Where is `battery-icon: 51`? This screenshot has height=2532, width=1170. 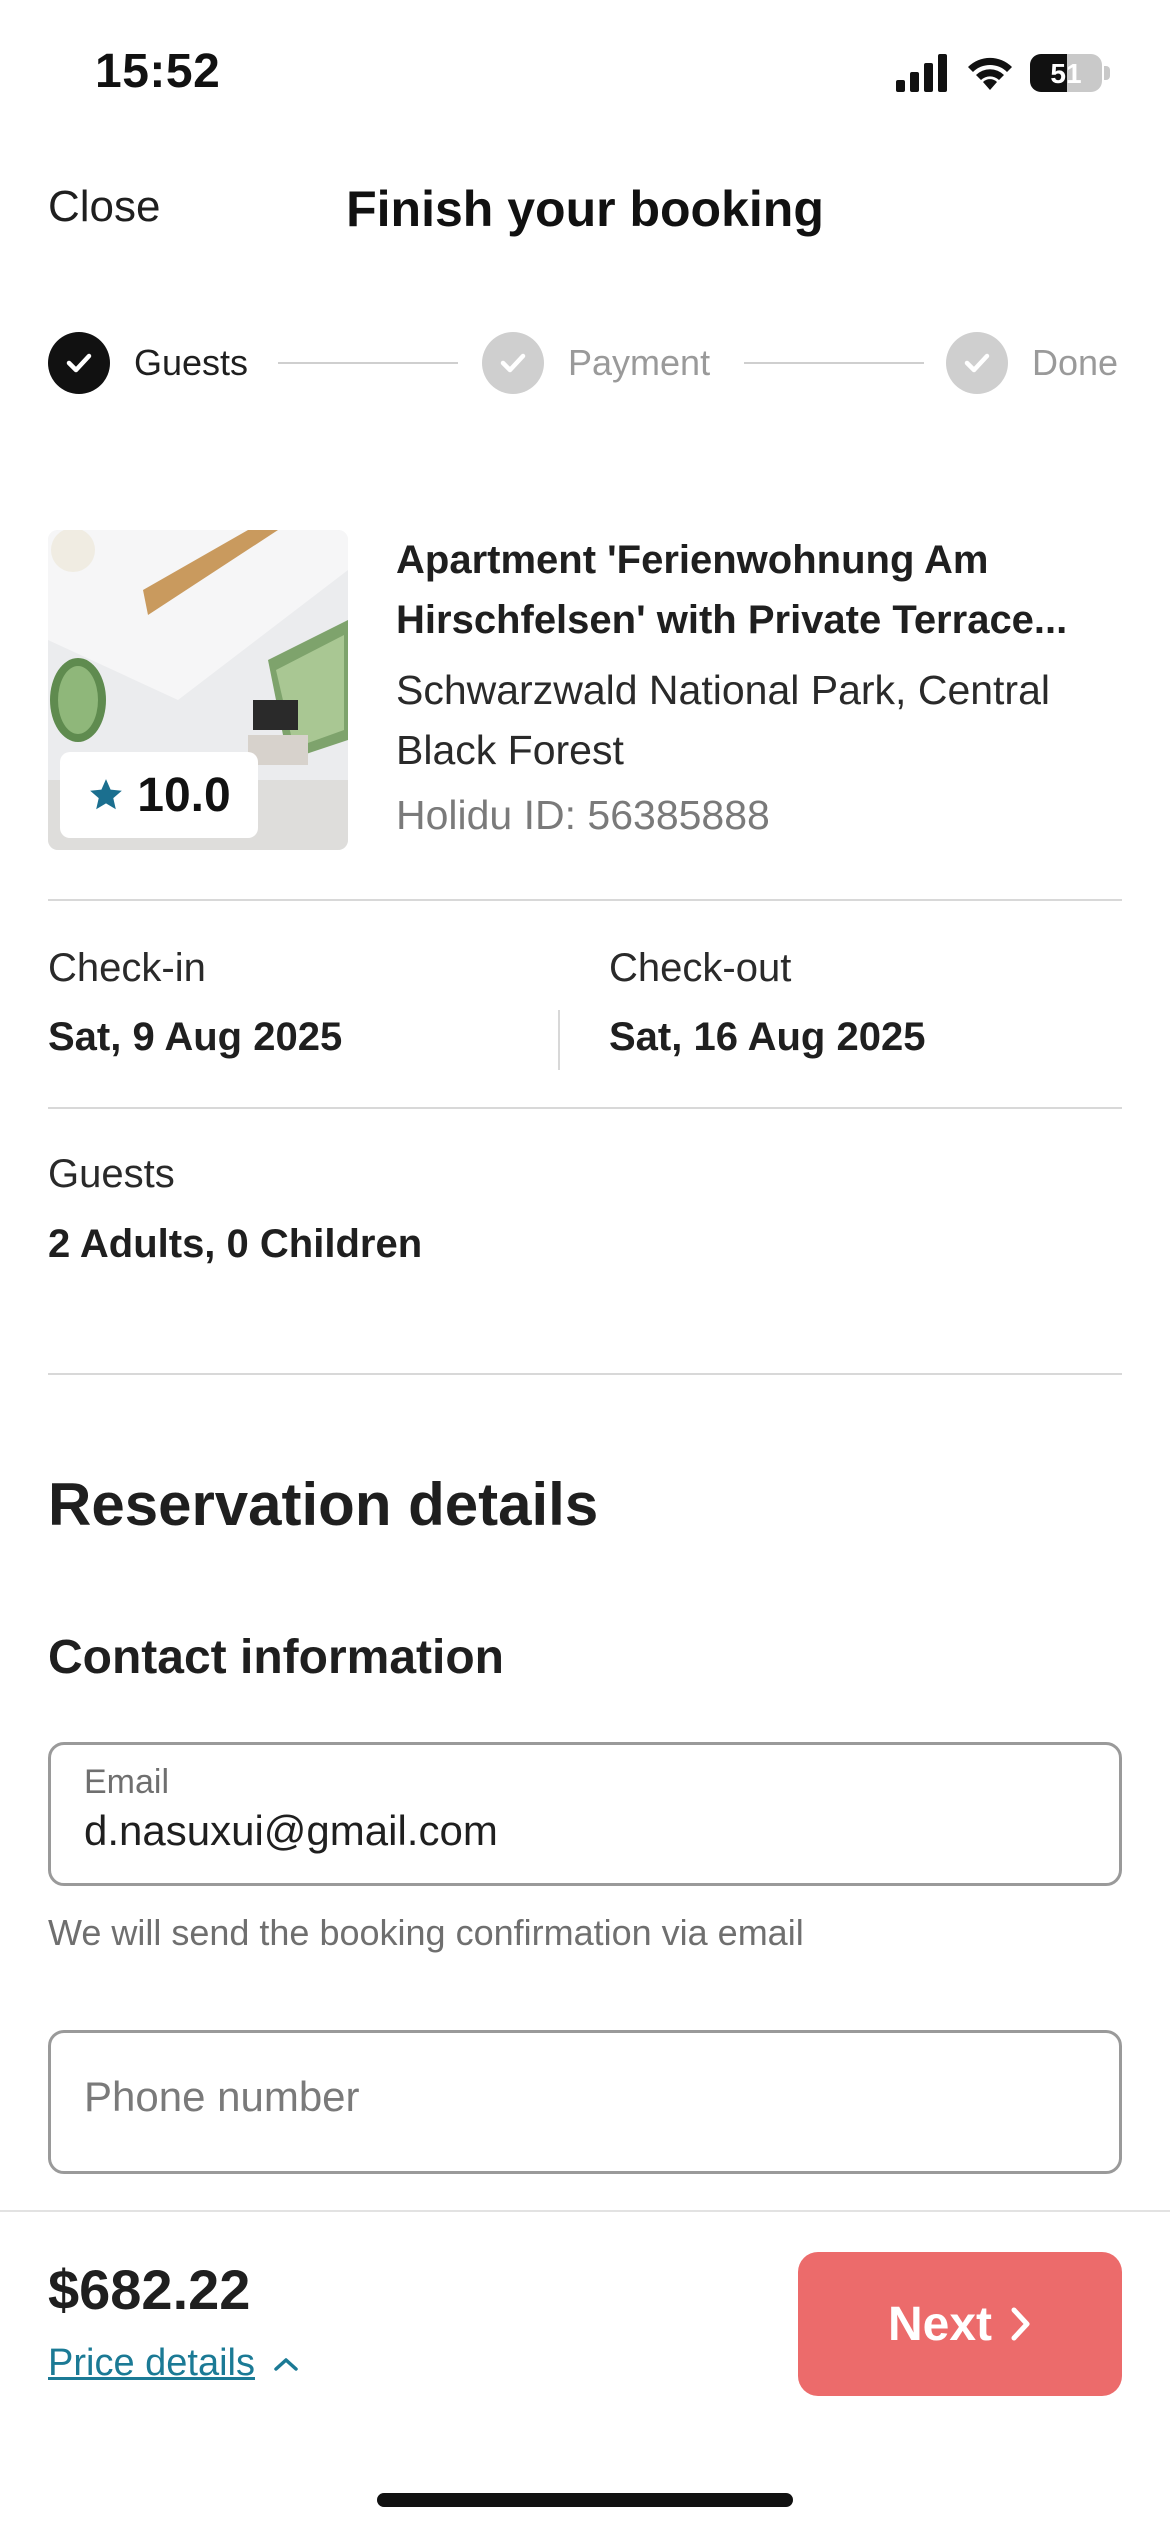 battery-icon: 51 is located at coordinates (1066, 73).